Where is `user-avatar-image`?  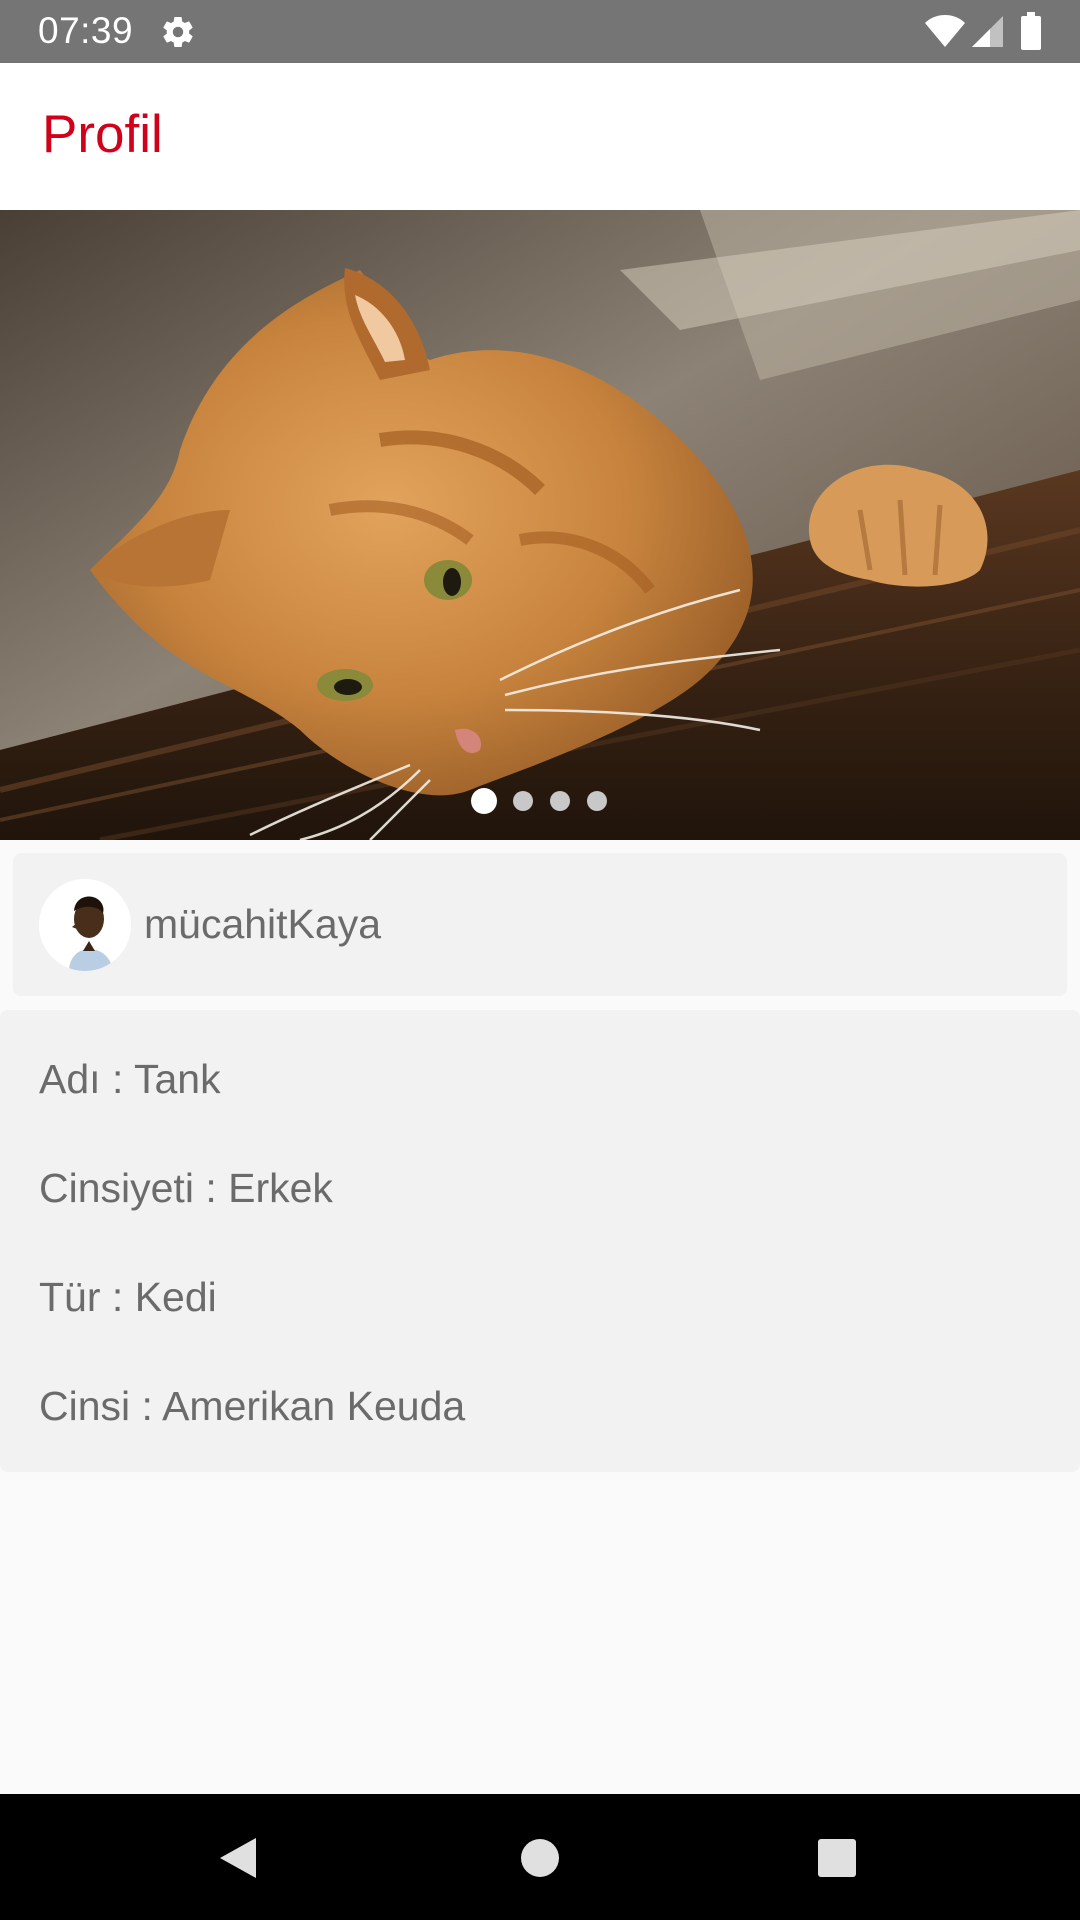 user-avatar-image is located at coordinates (85, 925).